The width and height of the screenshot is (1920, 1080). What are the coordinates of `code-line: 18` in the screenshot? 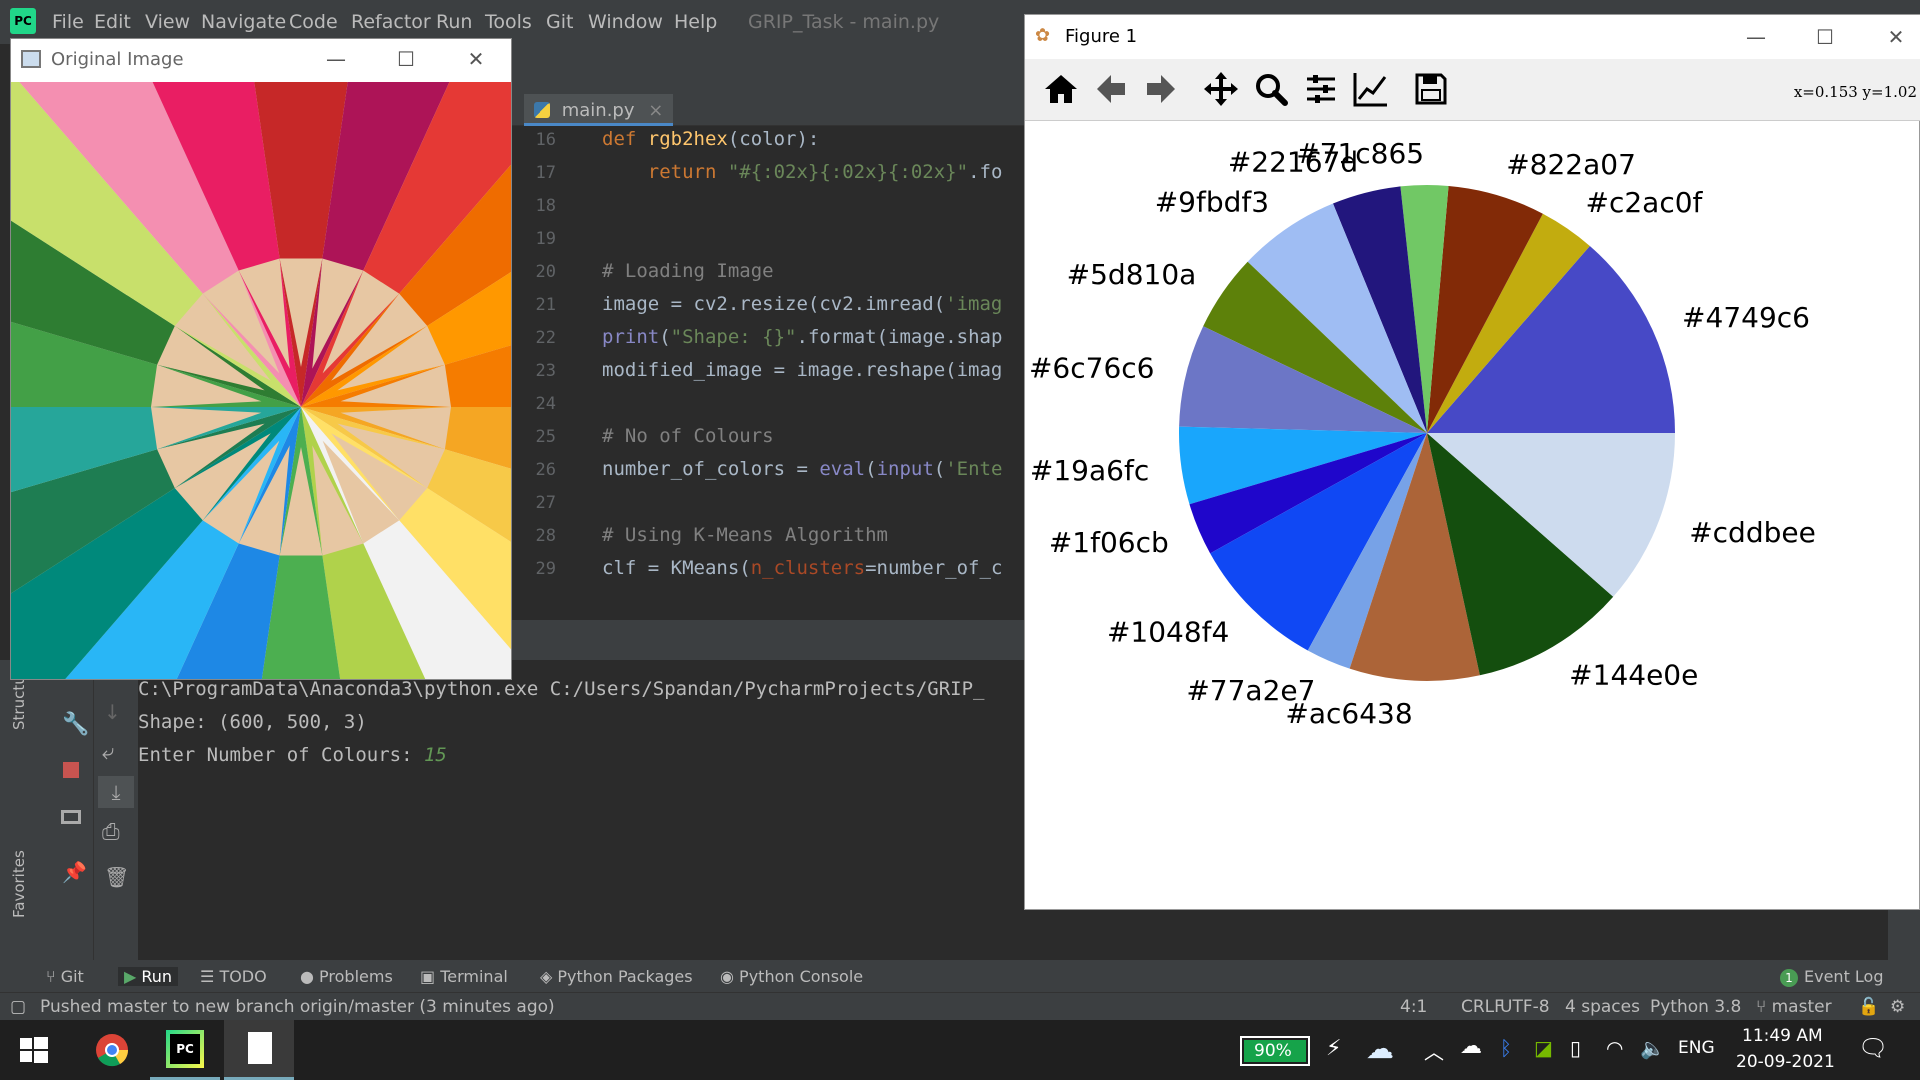 It's located at (768, 210).